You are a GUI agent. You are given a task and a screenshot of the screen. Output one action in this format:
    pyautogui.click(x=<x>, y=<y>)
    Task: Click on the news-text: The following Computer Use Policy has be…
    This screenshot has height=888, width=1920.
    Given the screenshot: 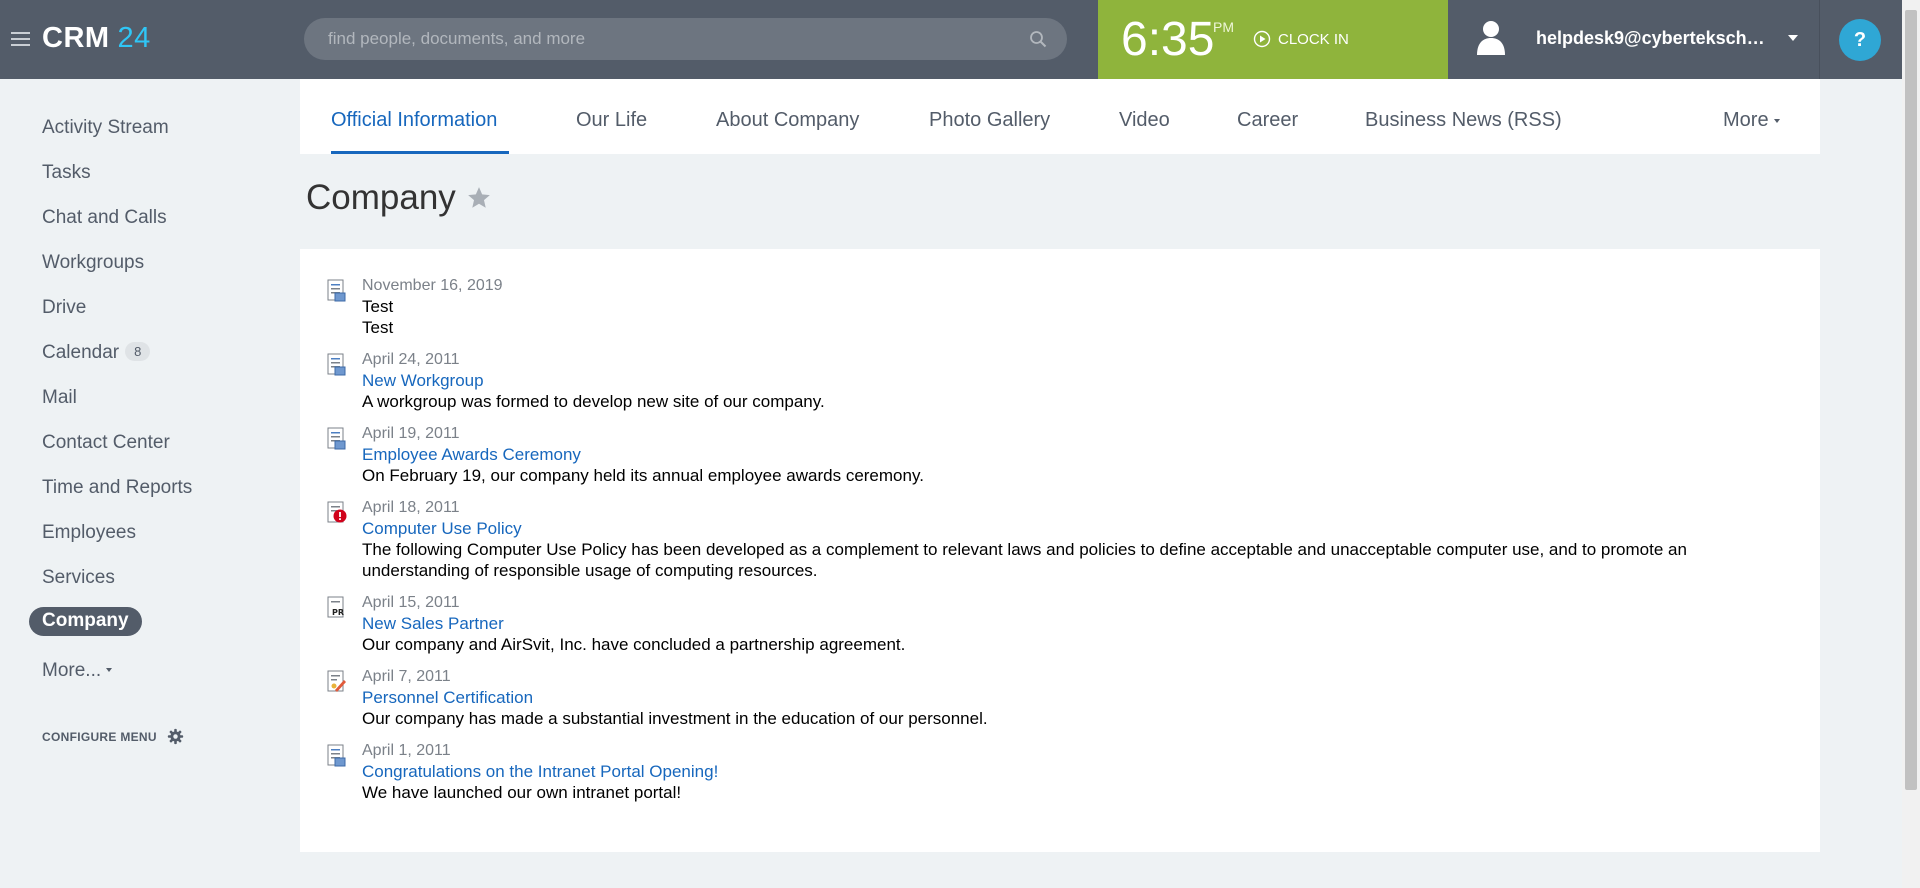 What is the action you would take?
    pyautogui.click(x=1024, y=560)
    